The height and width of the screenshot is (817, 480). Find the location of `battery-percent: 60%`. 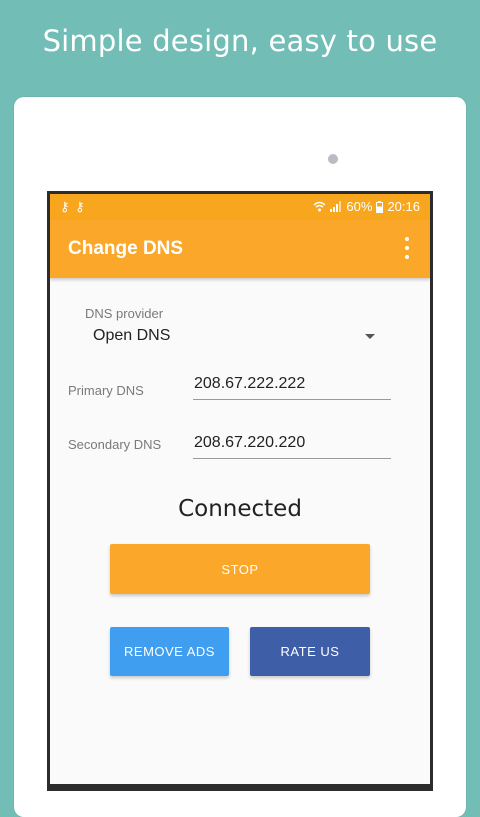

battery-percent: 60% is located at coordinates (359, 206).